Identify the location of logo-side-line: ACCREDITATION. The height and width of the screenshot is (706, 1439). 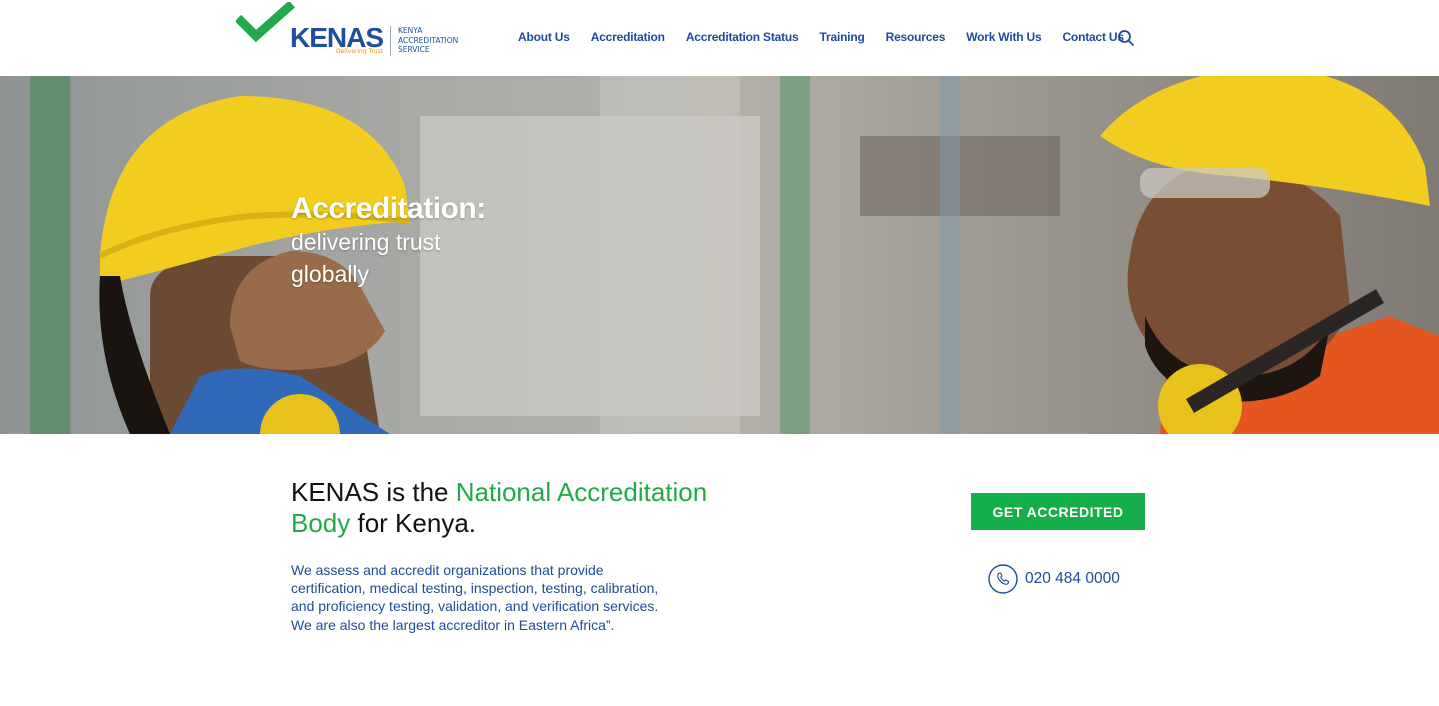
(428, 40).